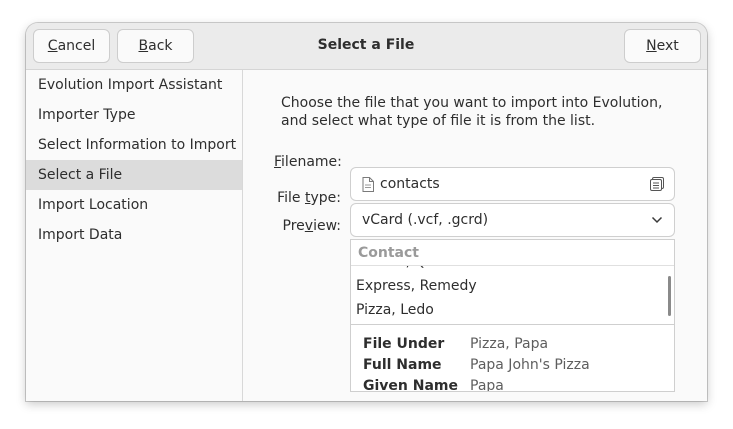  I want to click on filename-mnemonic: F, so click(278, 162).